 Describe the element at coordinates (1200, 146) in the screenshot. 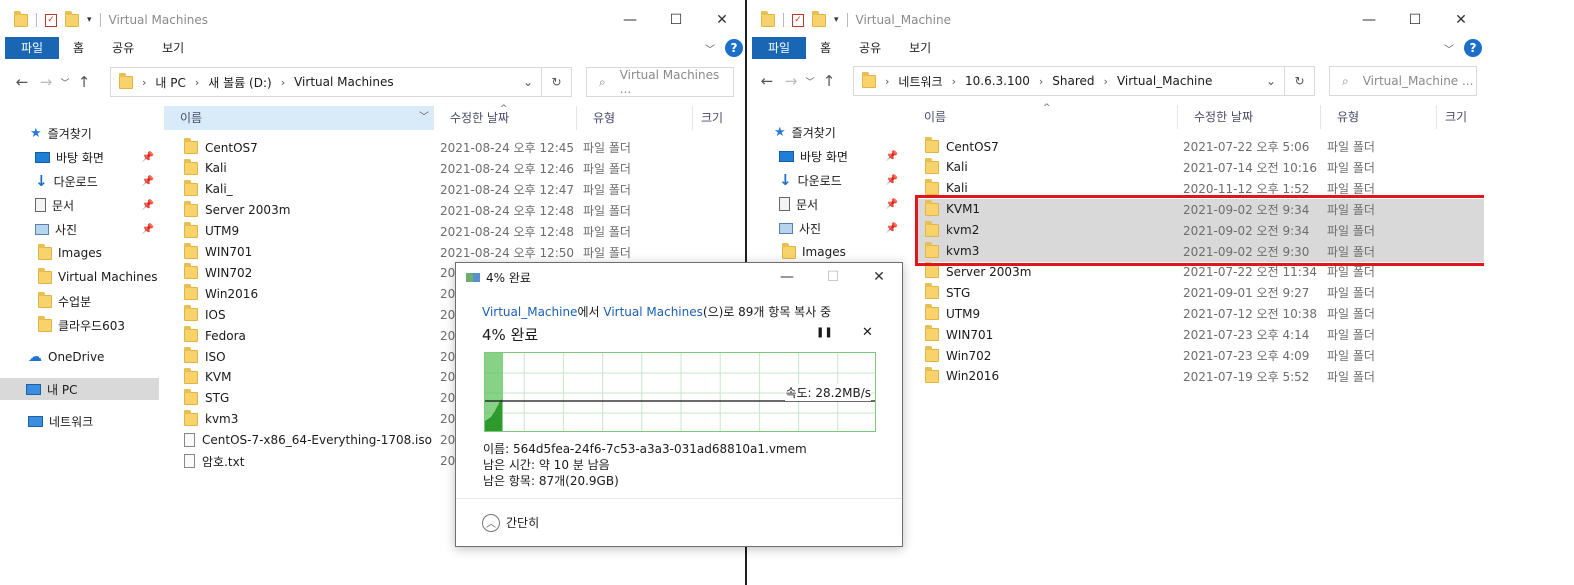

I see `list-item: CentOS7 2021-07-22 오후 5:06 파일 폴더` at that location.